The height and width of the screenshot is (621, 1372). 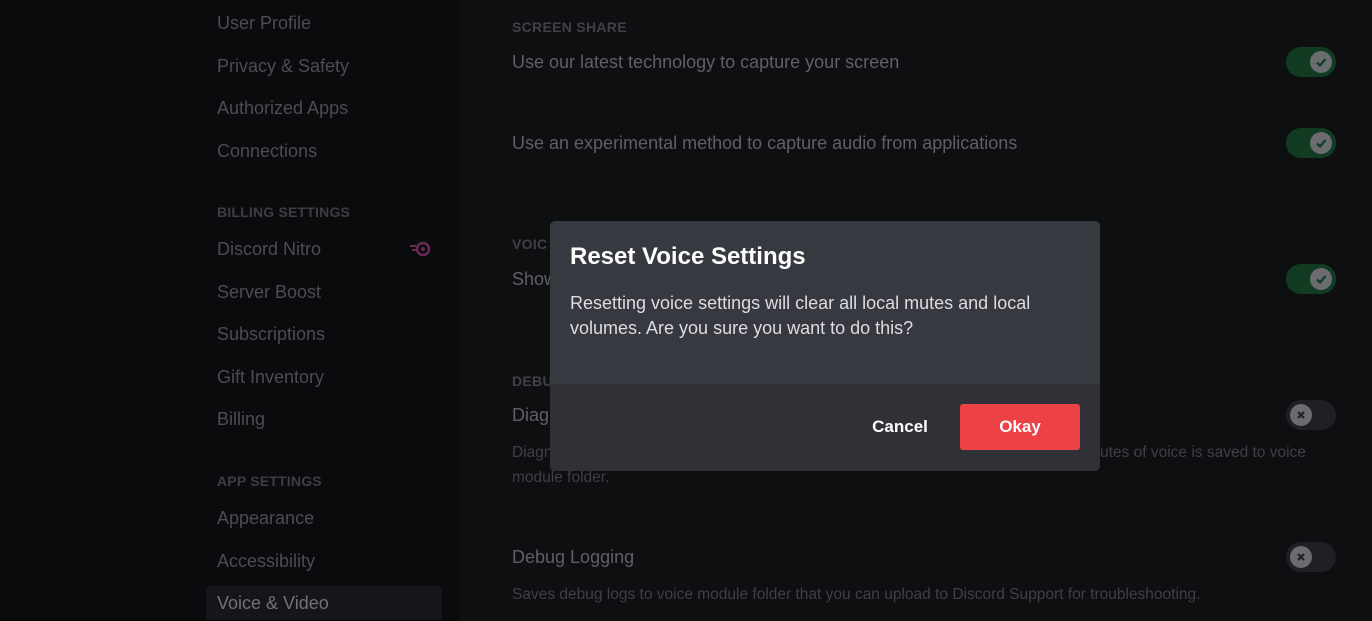 What do you see at coordinates (825, 427) in the screenshot?
I see `modal-footer: Cancel Okay` at bounding box center [825, 427].